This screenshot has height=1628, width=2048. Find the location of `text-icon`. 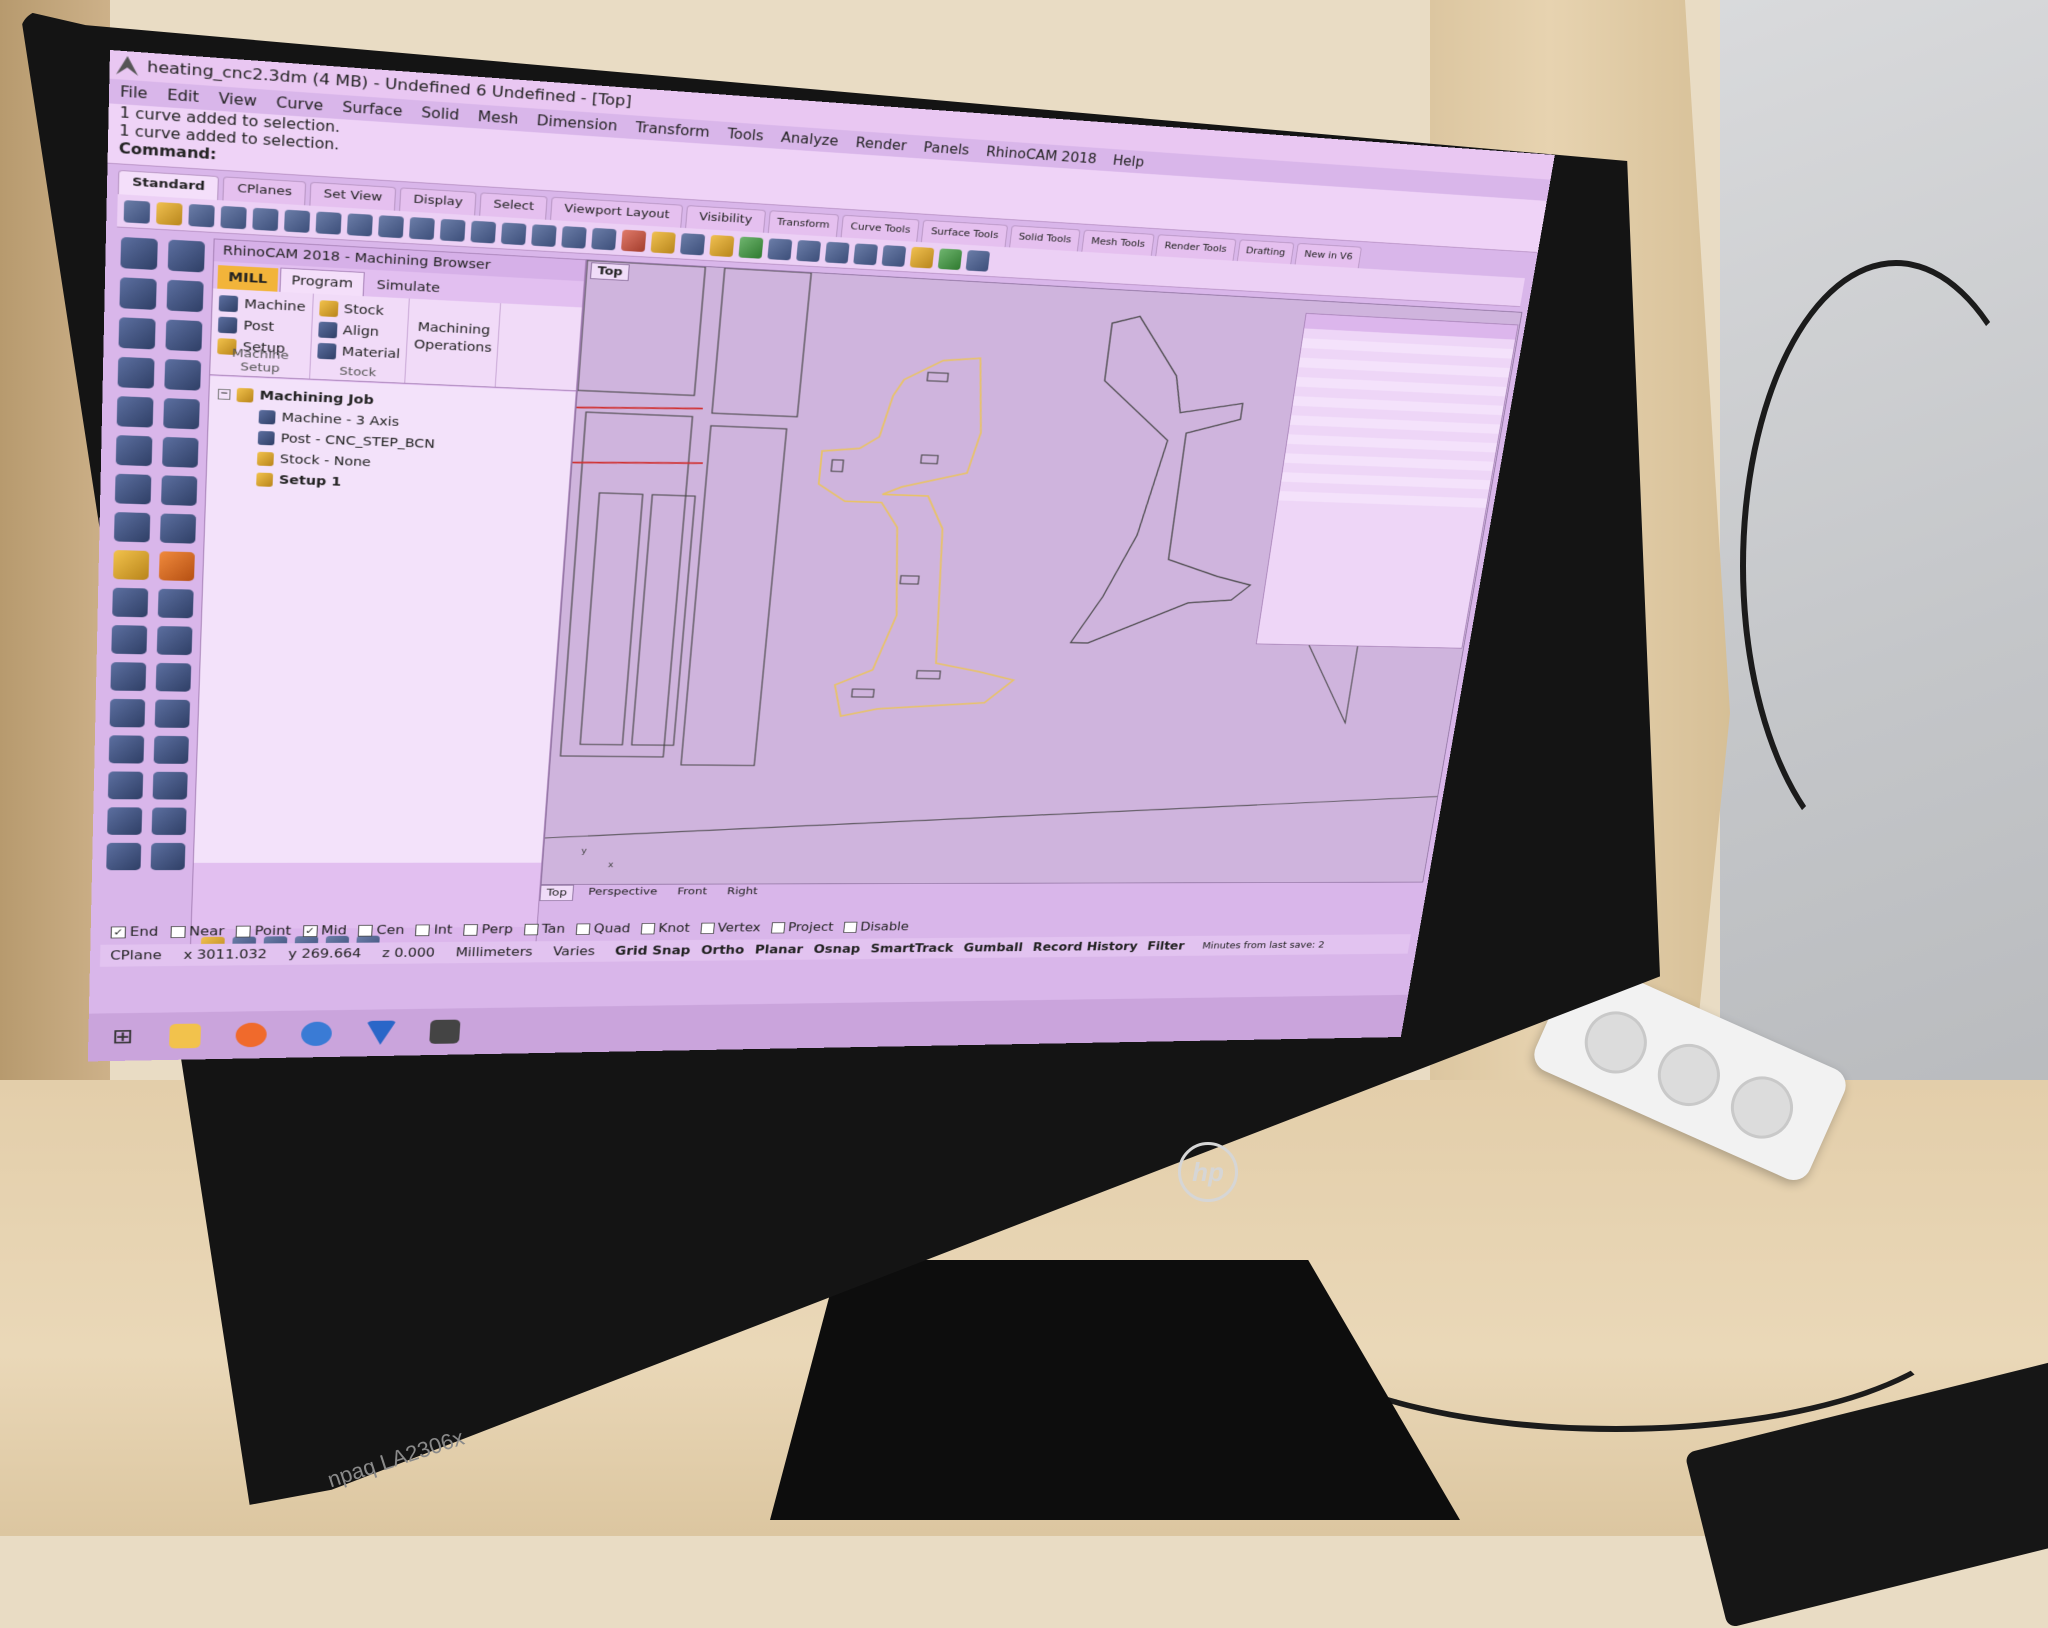

text-icon is located at coordinates (128, 676).